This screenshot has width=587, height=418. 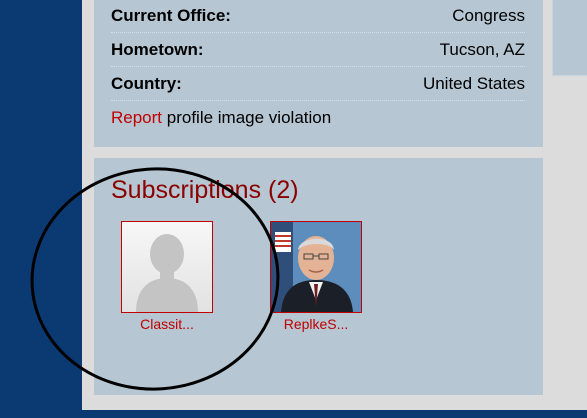 What do you see at coordinates (41, 209) in the screenshot?
I see `left-sidebar` at bounding box center [41, 209].